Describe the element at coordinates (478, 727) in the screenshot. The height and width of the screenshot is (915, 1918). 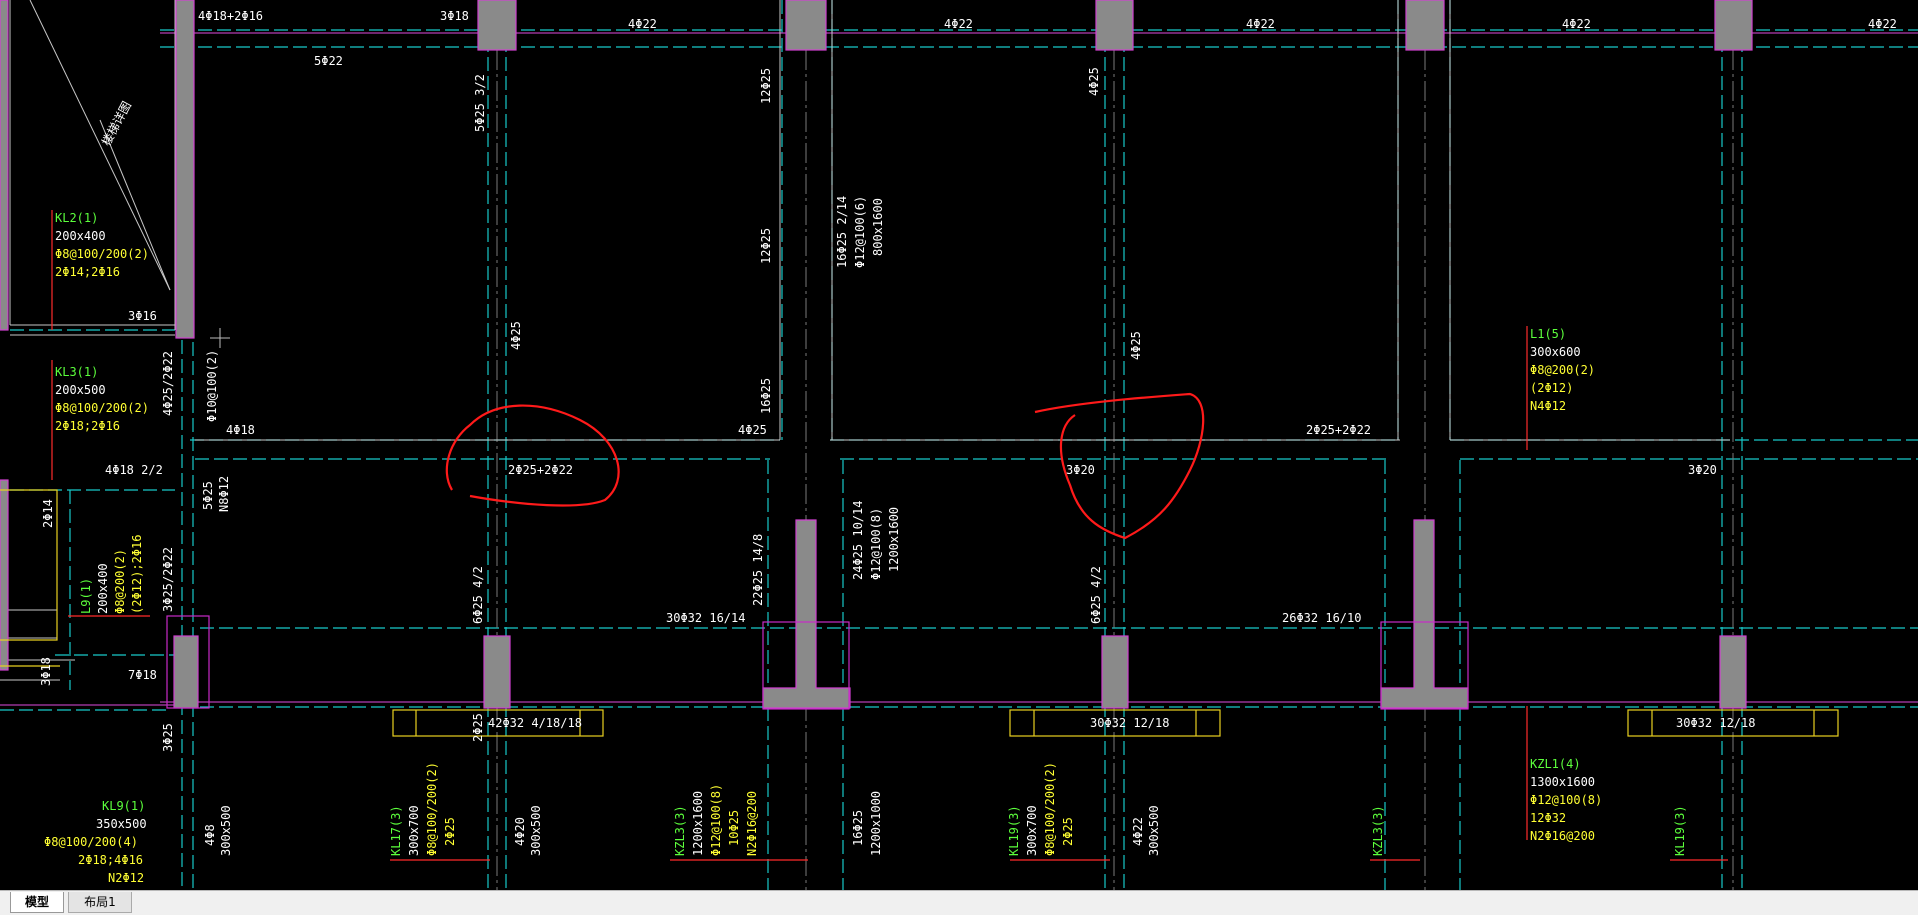
I see `v-label-2phi25: 2Φ25` at that location.